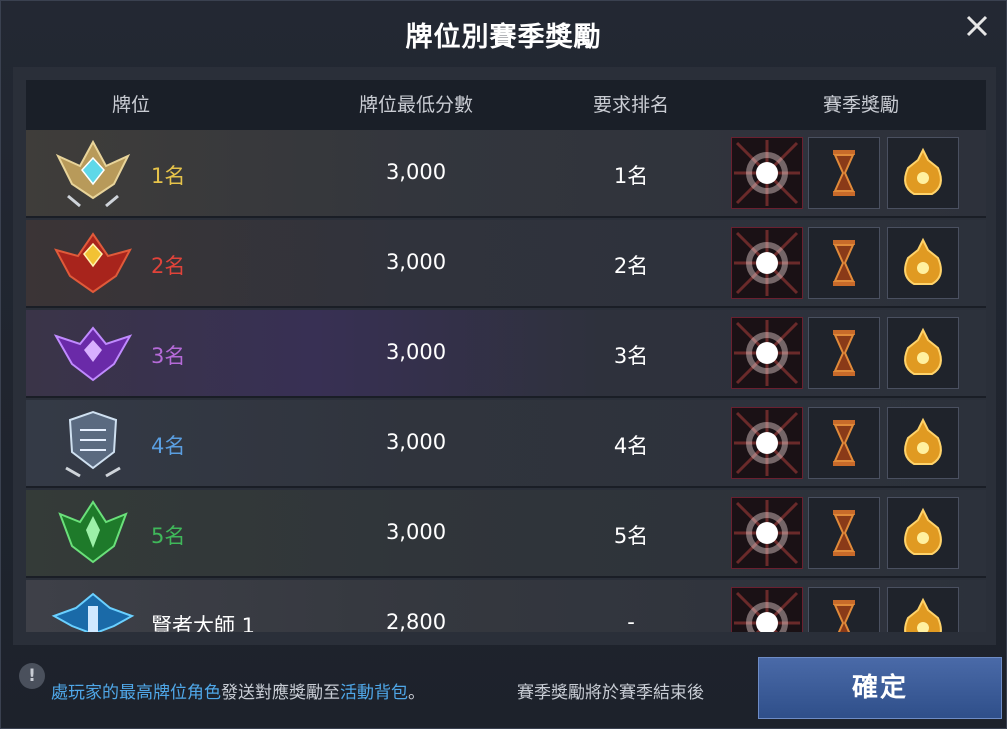  Describe the element at coordinates (506, 444) in the screenshot. I see `table-row: 4名 3,000 4名` at that location.